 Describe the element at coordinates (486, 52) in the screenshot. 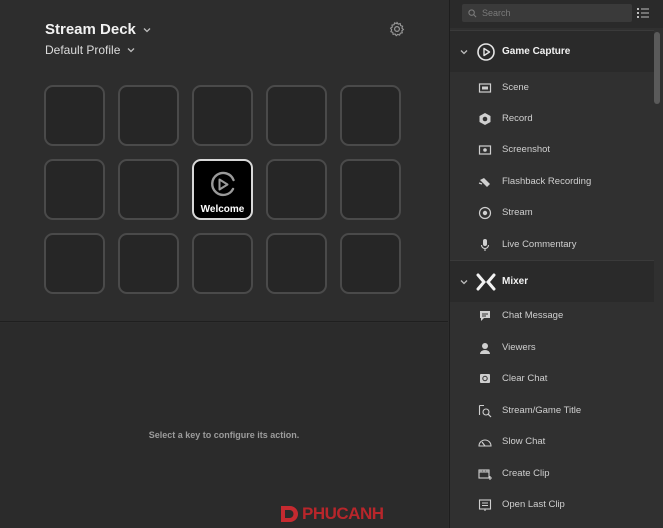

I see `game-capture-icon` at that location.